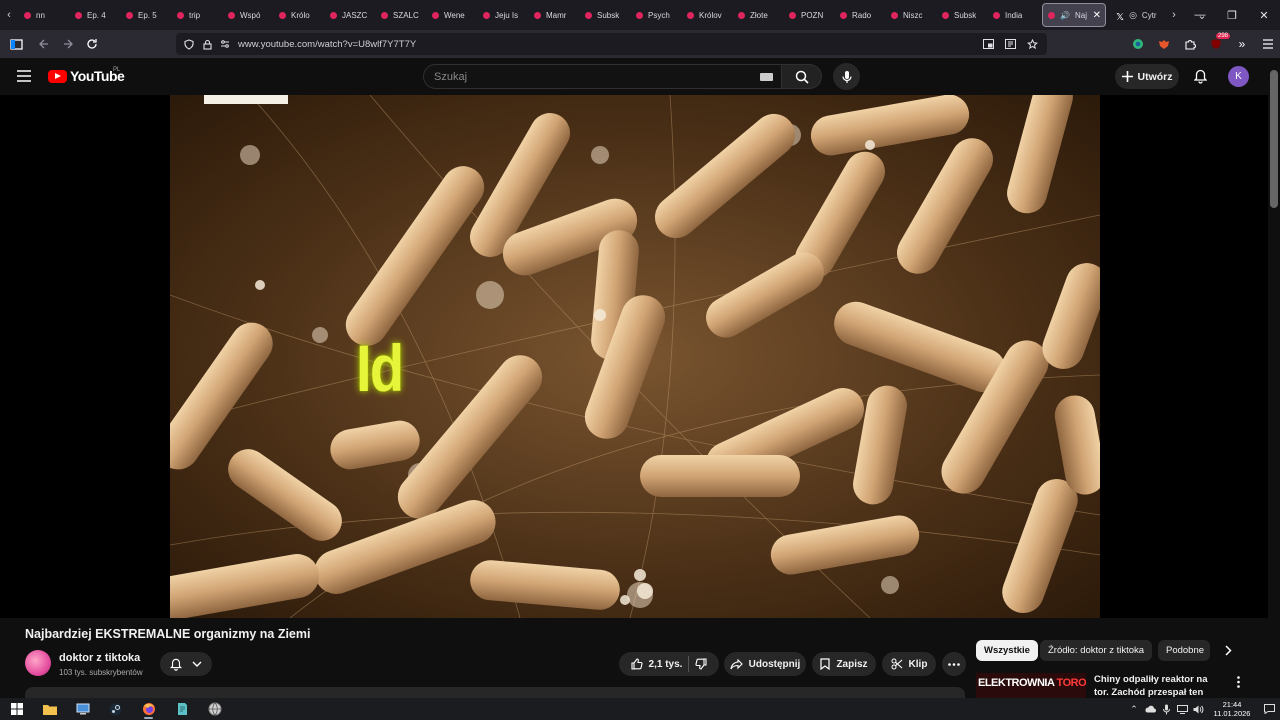 Image resolution: width=1280 pixels, height=720 pixels. I want to click on network-icon, so click(1182, 709).